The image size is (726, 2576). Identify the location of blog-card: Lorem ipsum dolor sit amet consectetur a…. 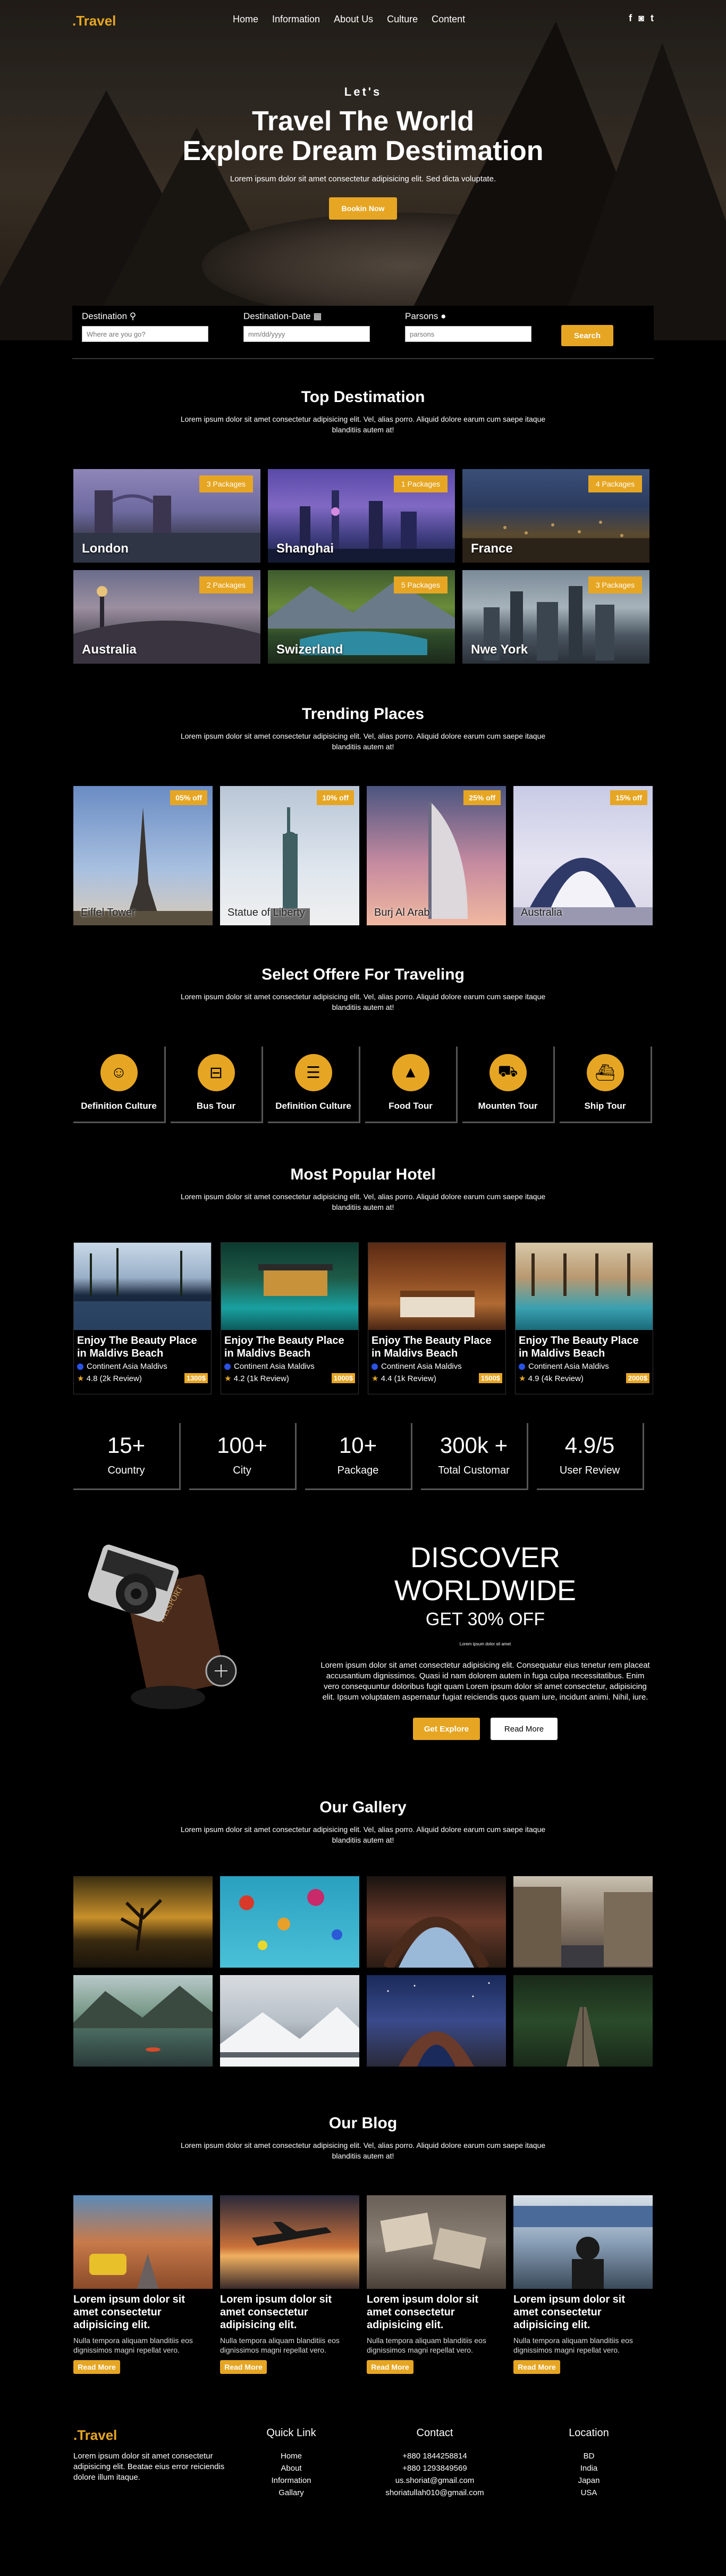
(436, 2284).